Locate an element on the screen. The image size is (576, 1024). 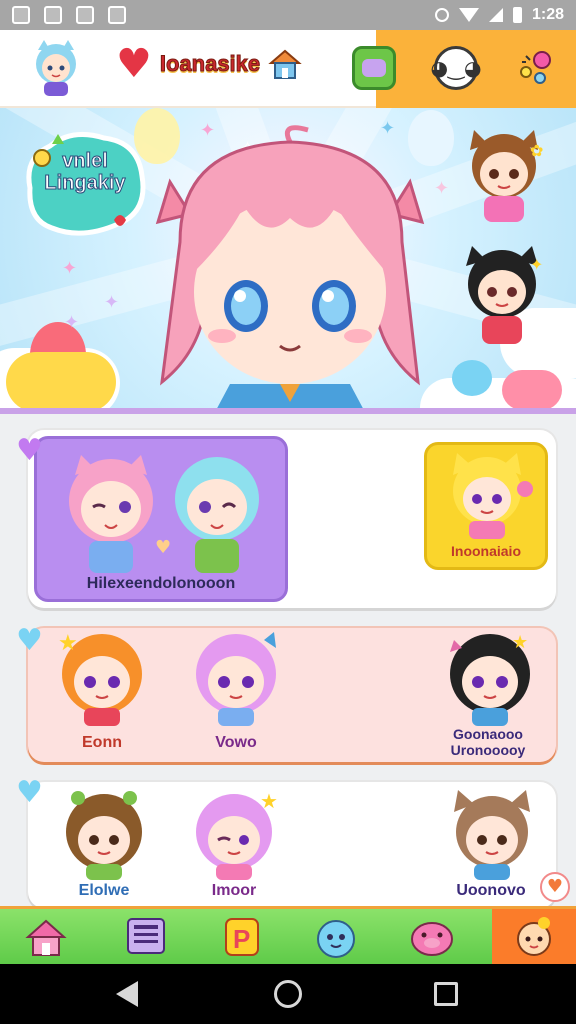
balloon is located at coordinates (61, 380).